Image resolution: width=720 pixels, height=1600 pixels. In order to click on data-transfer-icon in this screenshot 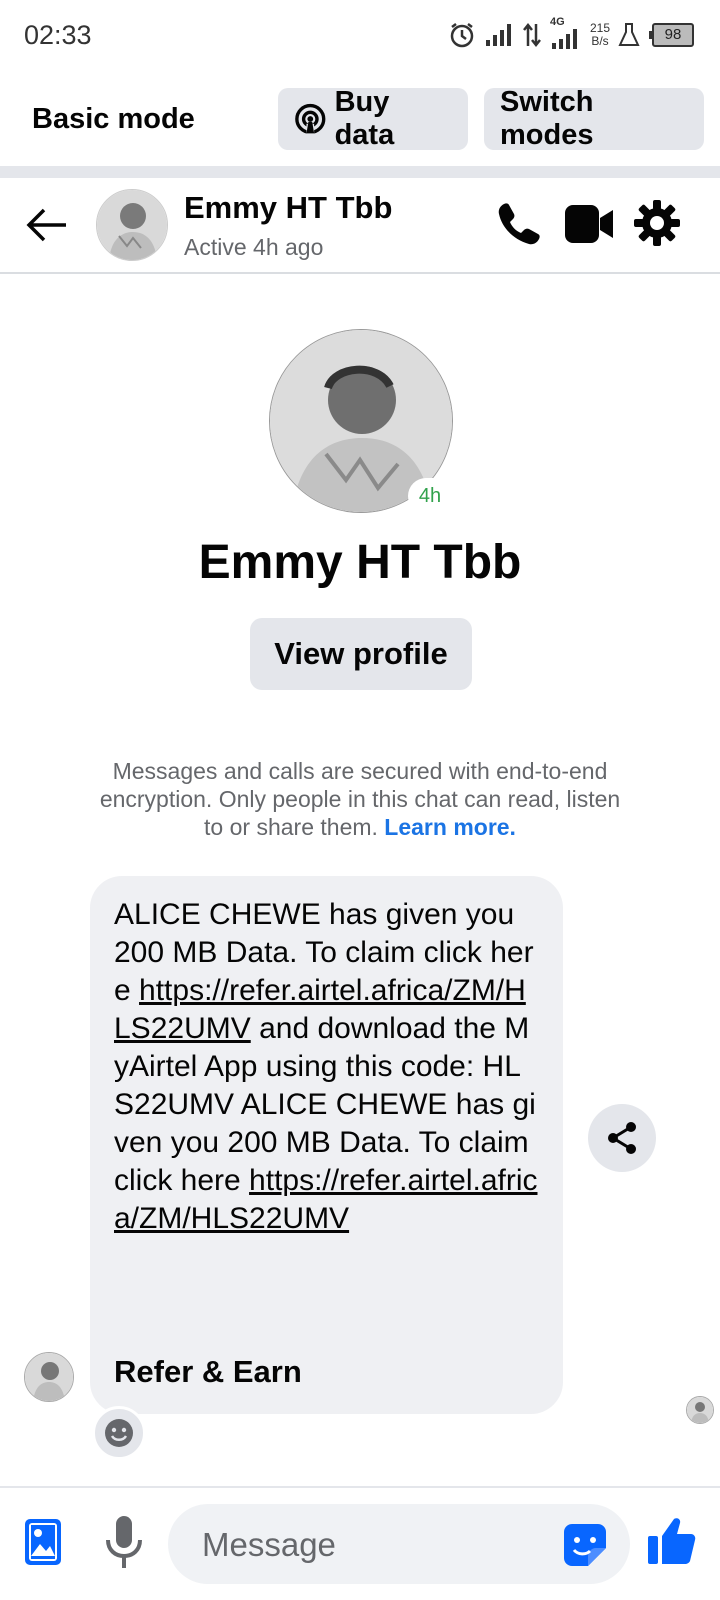, I will do `click(531, 35)`.